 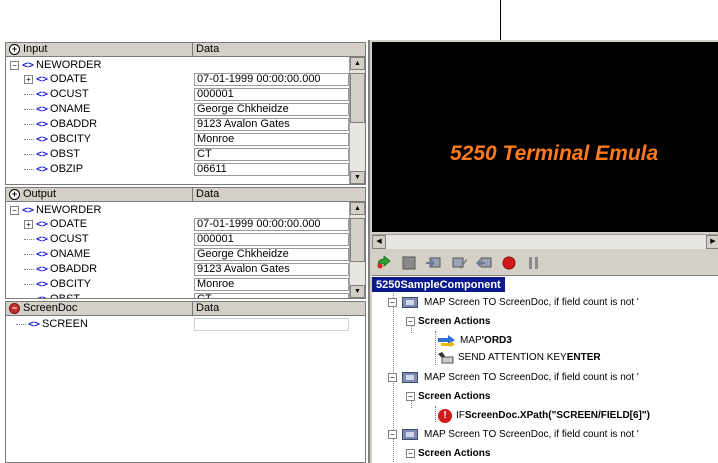 What do you see at coordinates (208, 194) in the screenshot?
I see `data-column-header: Data` at bounding box center [208, 194].